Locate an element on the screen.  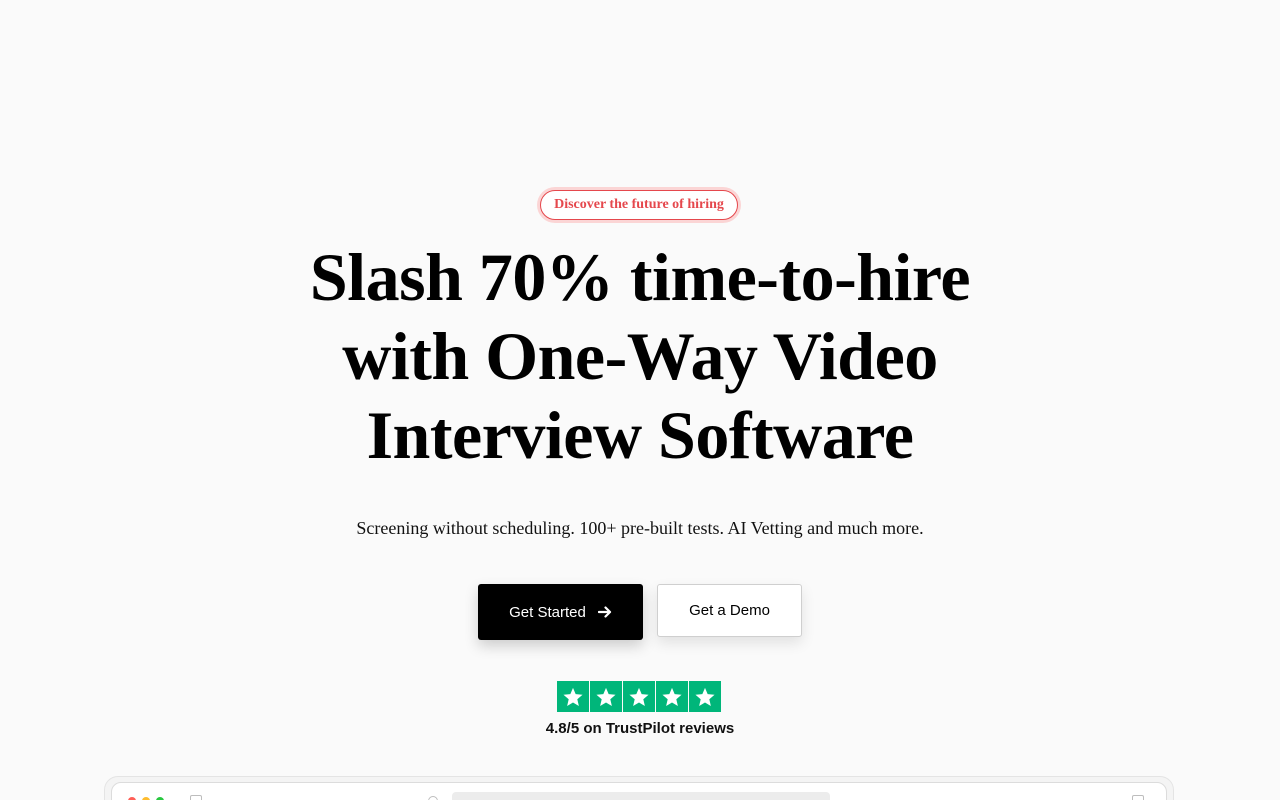
trustpilot-stars is located at coordinates (639, 696).